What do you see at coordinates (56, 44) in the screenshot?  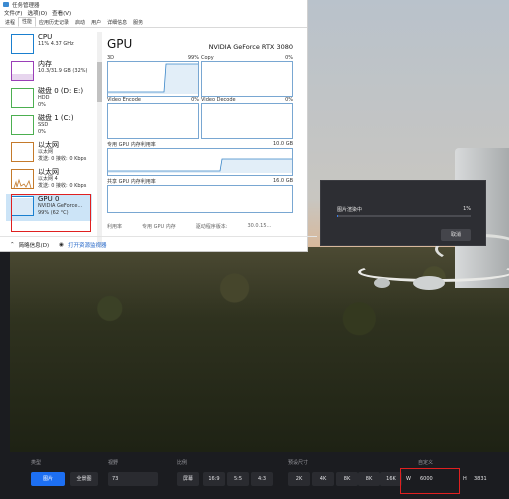 I see `resource-sub: 11% 4.37 GHz` at bounding box center [56, 44].